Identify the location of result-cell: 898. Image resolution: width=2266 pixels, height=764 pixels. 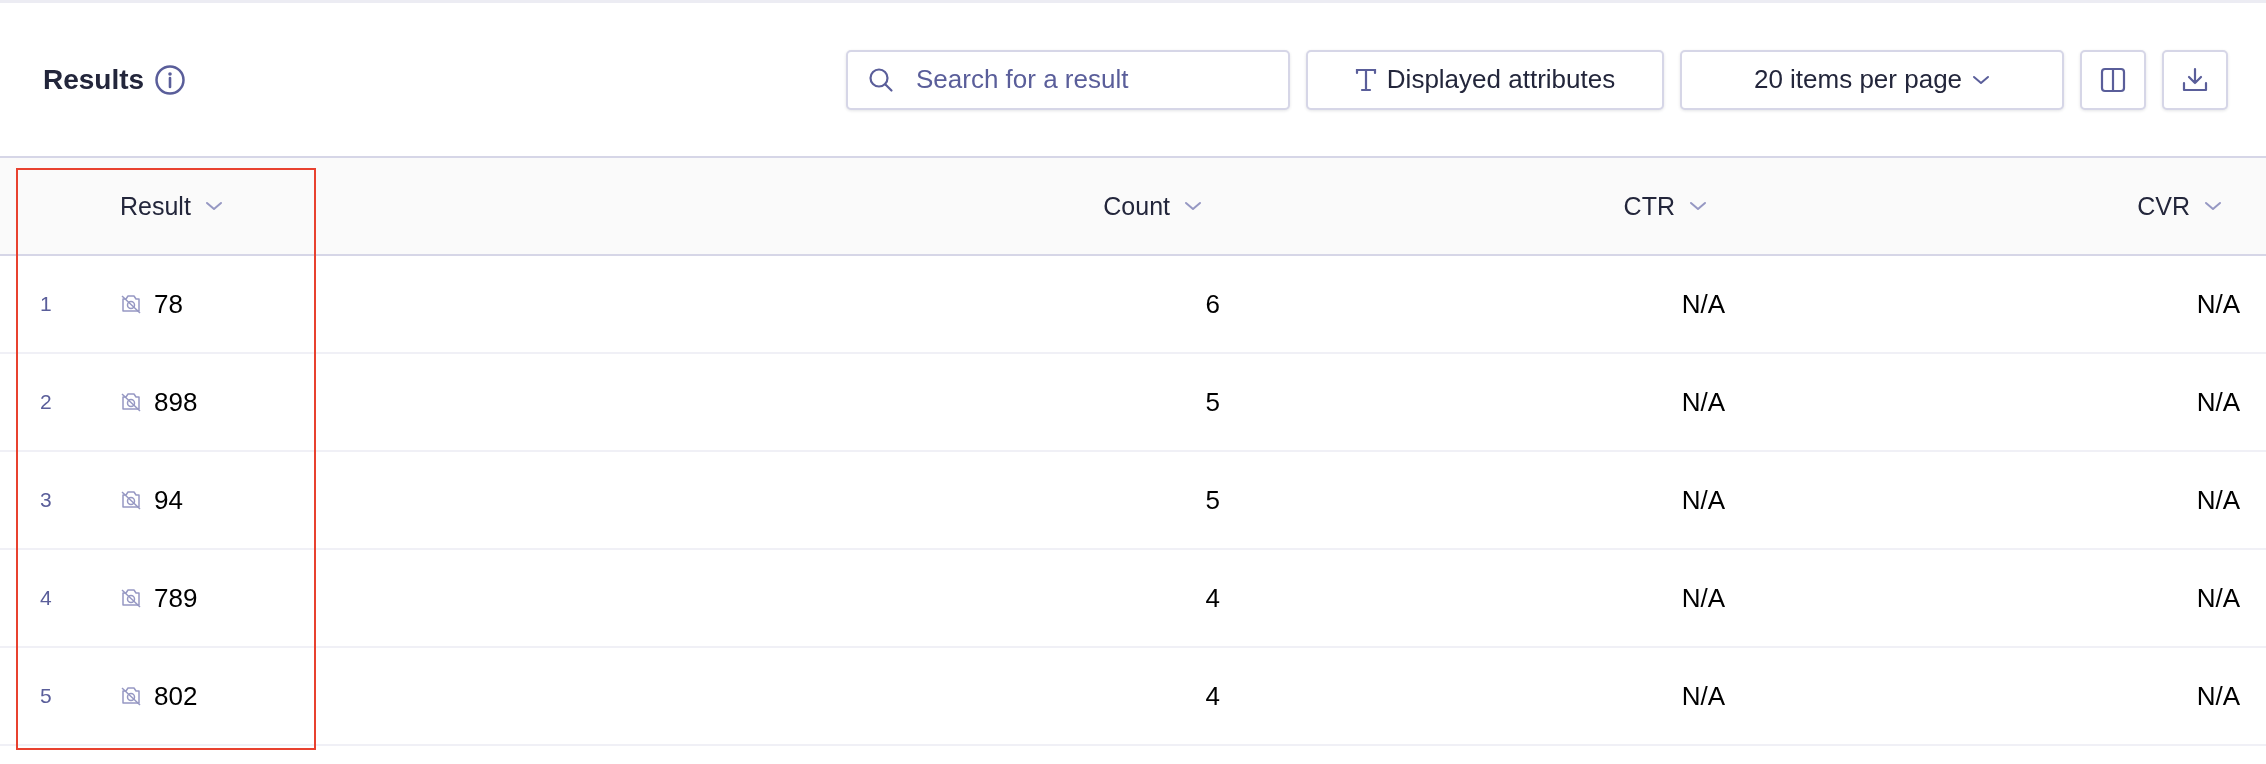
(176, 402).